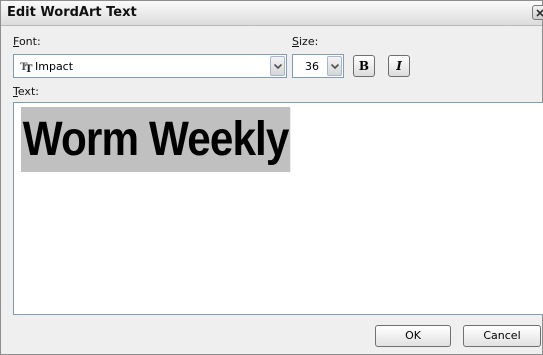  I want to click on close-button, so click(537, 12).